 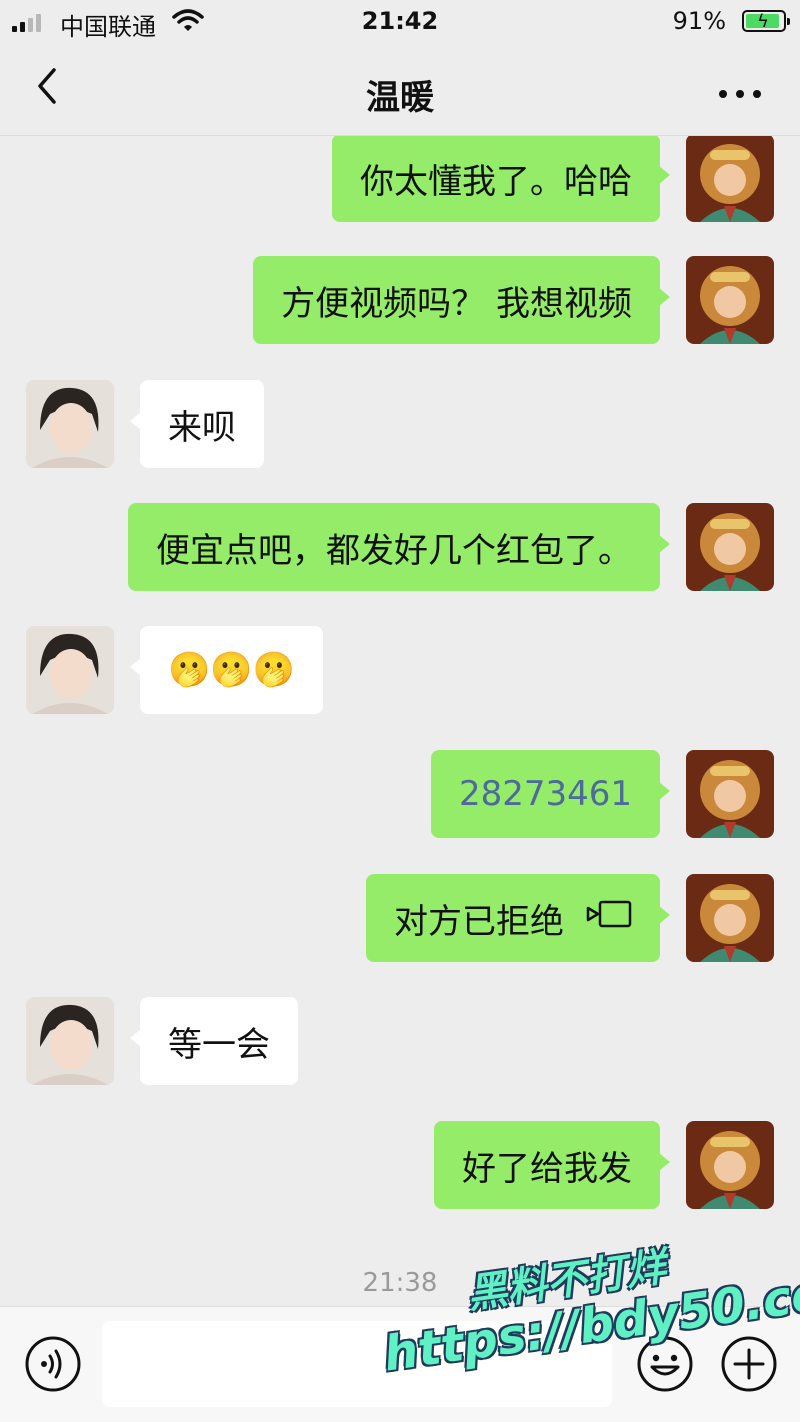 What do you see at coordinates (749, 1366) in the screenshot?
I see `plus-icon` at bounding box center [749, 1366].